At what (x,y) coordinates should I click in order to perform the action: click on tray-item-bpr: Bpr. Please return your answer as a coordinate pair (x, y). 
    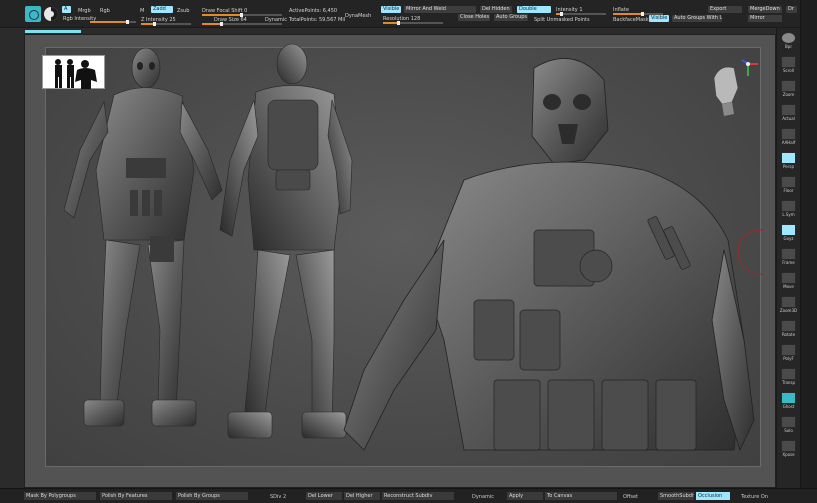
    Looking at the image, I should click on (788, 40).